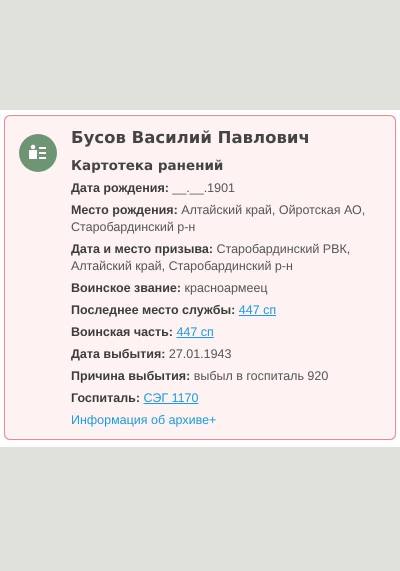 The width and height of the screenshot is (400, 571). I want to click on archive-info-link: Информация об архиве+, so click(143, 420).